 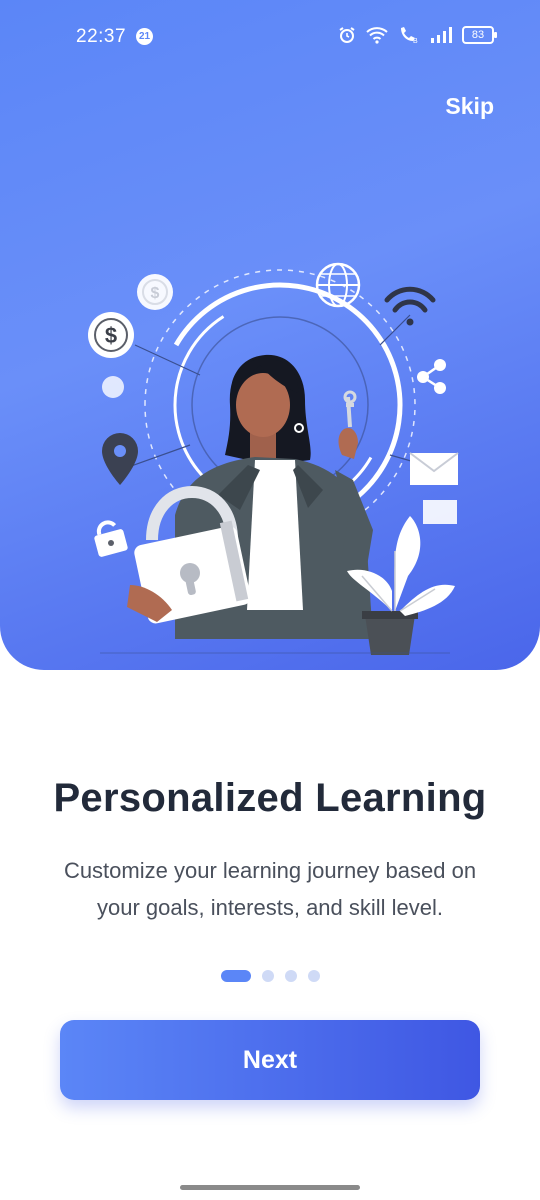 What do you see at coordinates (377, 35) in the screenshot?
I see `wifi-icon` at bounding box center [377, 35].